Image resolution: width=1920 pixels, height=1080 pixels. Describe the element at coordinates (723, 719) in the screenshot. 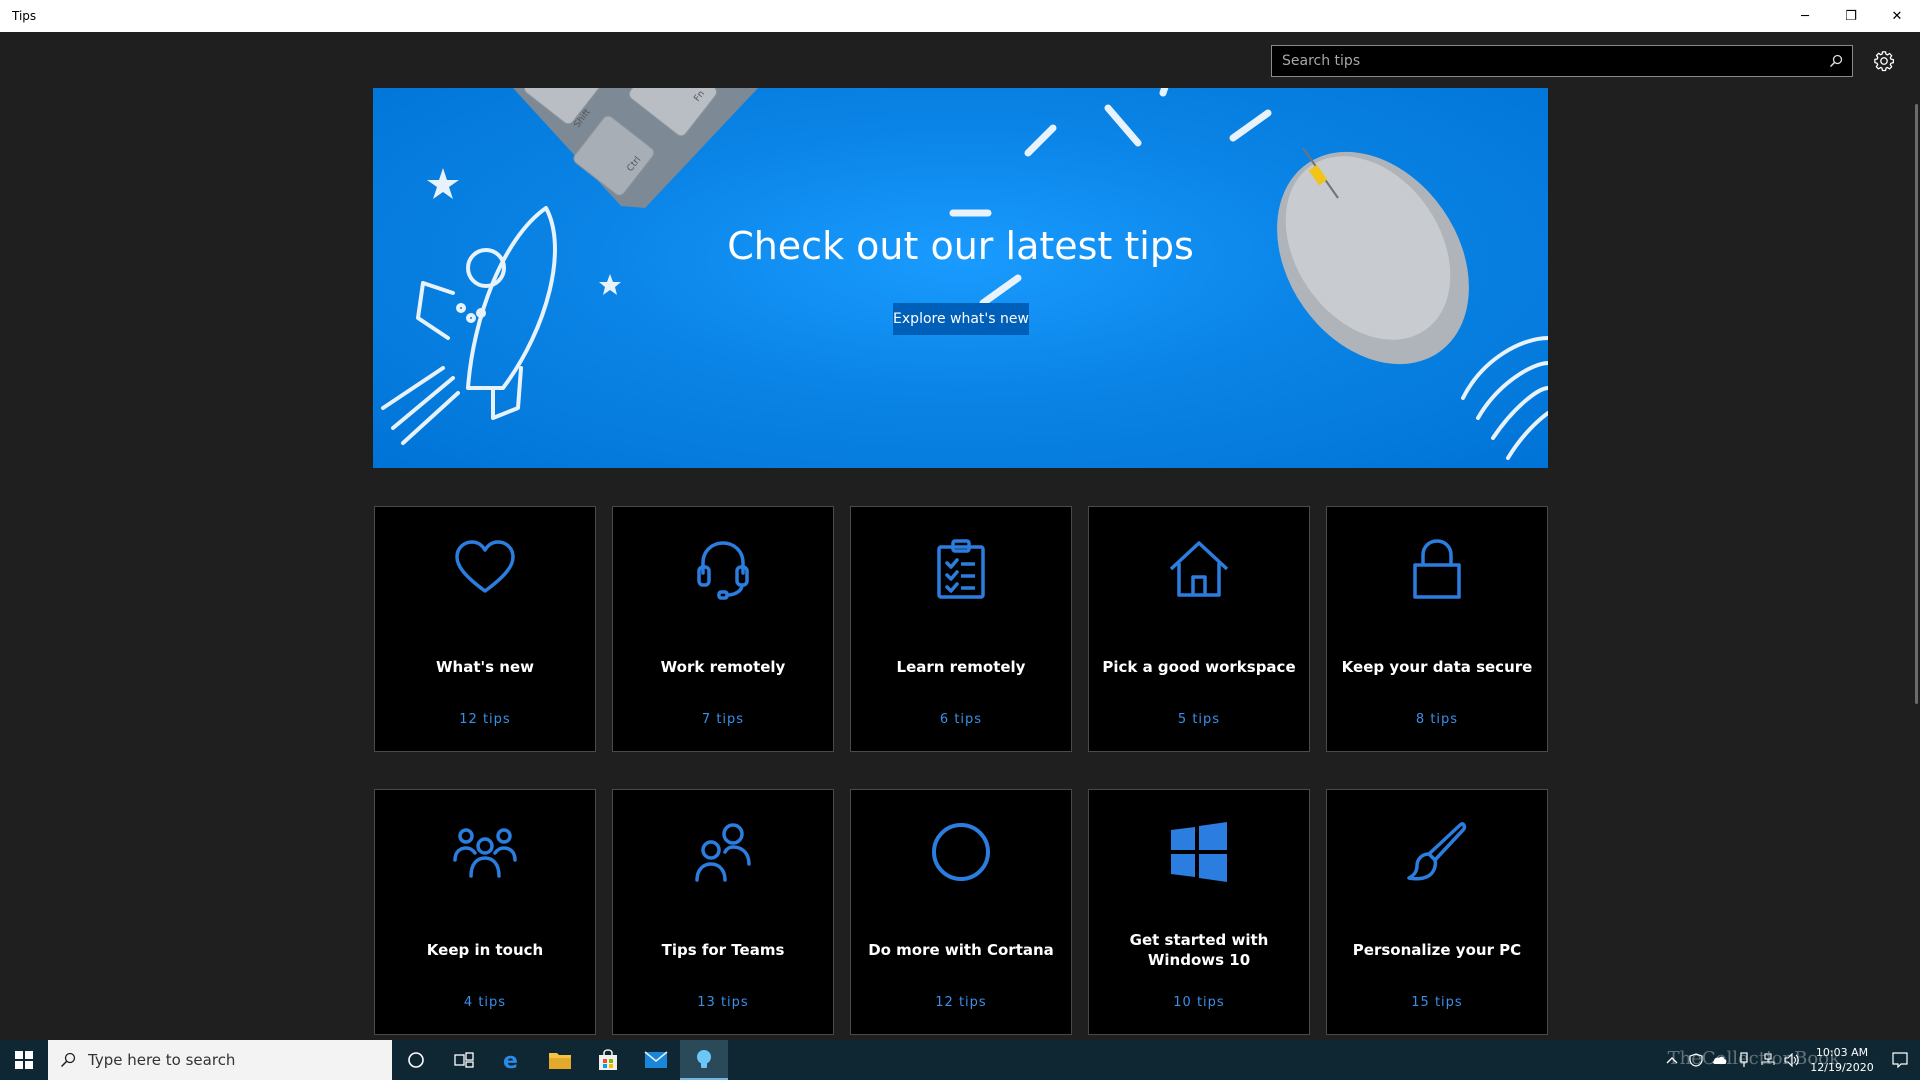

I see `card-tip-count: 7 tips` at that location.